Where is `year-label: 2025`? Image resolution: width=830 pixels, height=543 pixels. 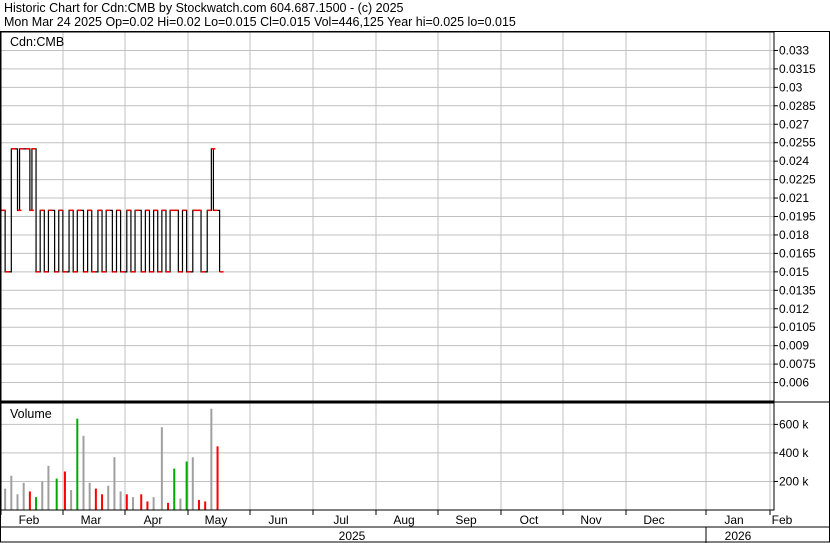 year-label: 2025 is located at coordinates (352, 536).